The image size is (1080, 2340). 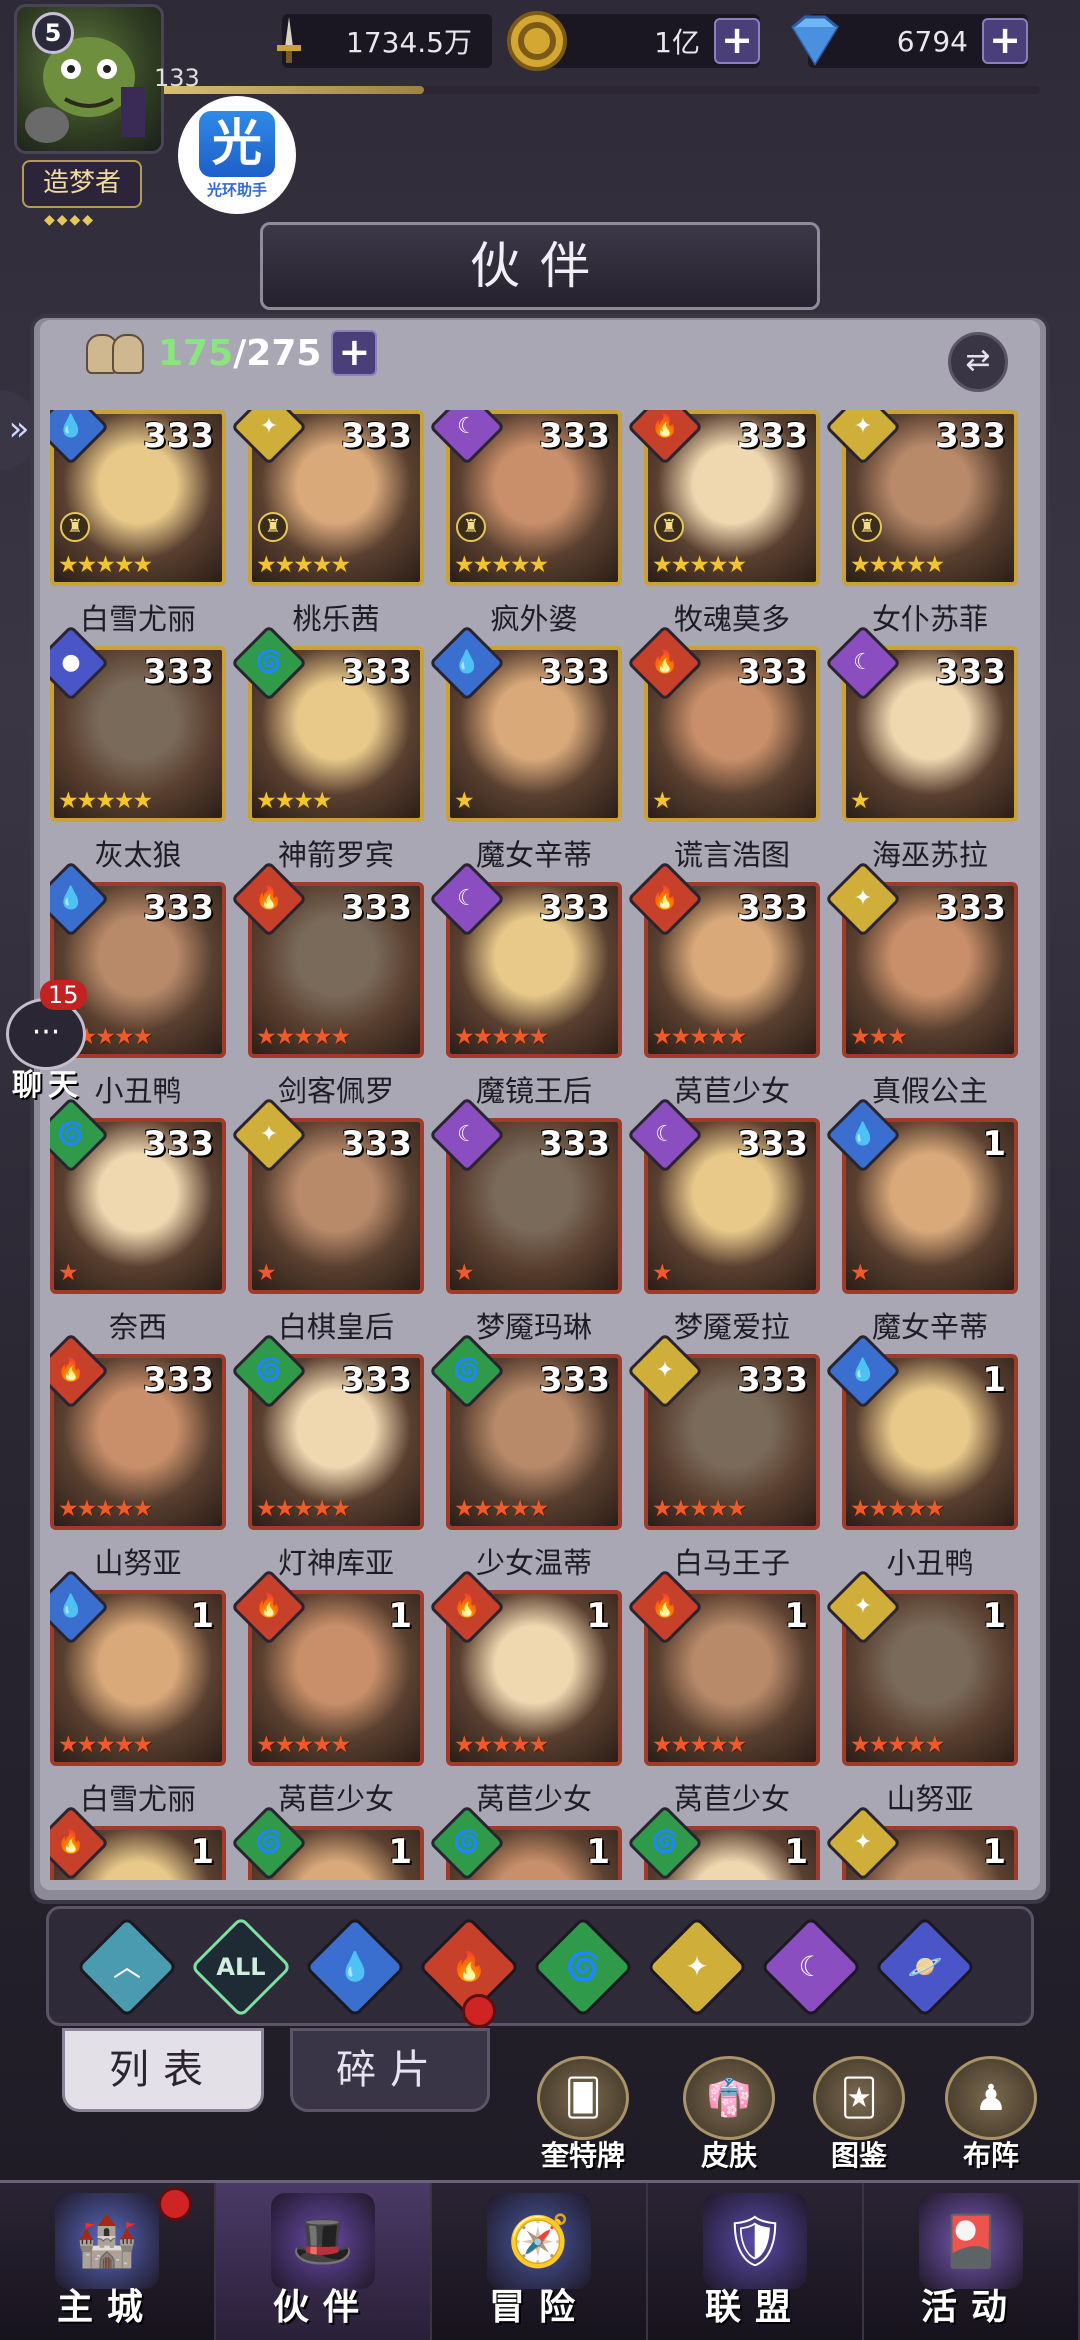 I want to click on hero-card: 333 ★★★★★ 🔥 莴苣少女, so click(x=723, y=986).